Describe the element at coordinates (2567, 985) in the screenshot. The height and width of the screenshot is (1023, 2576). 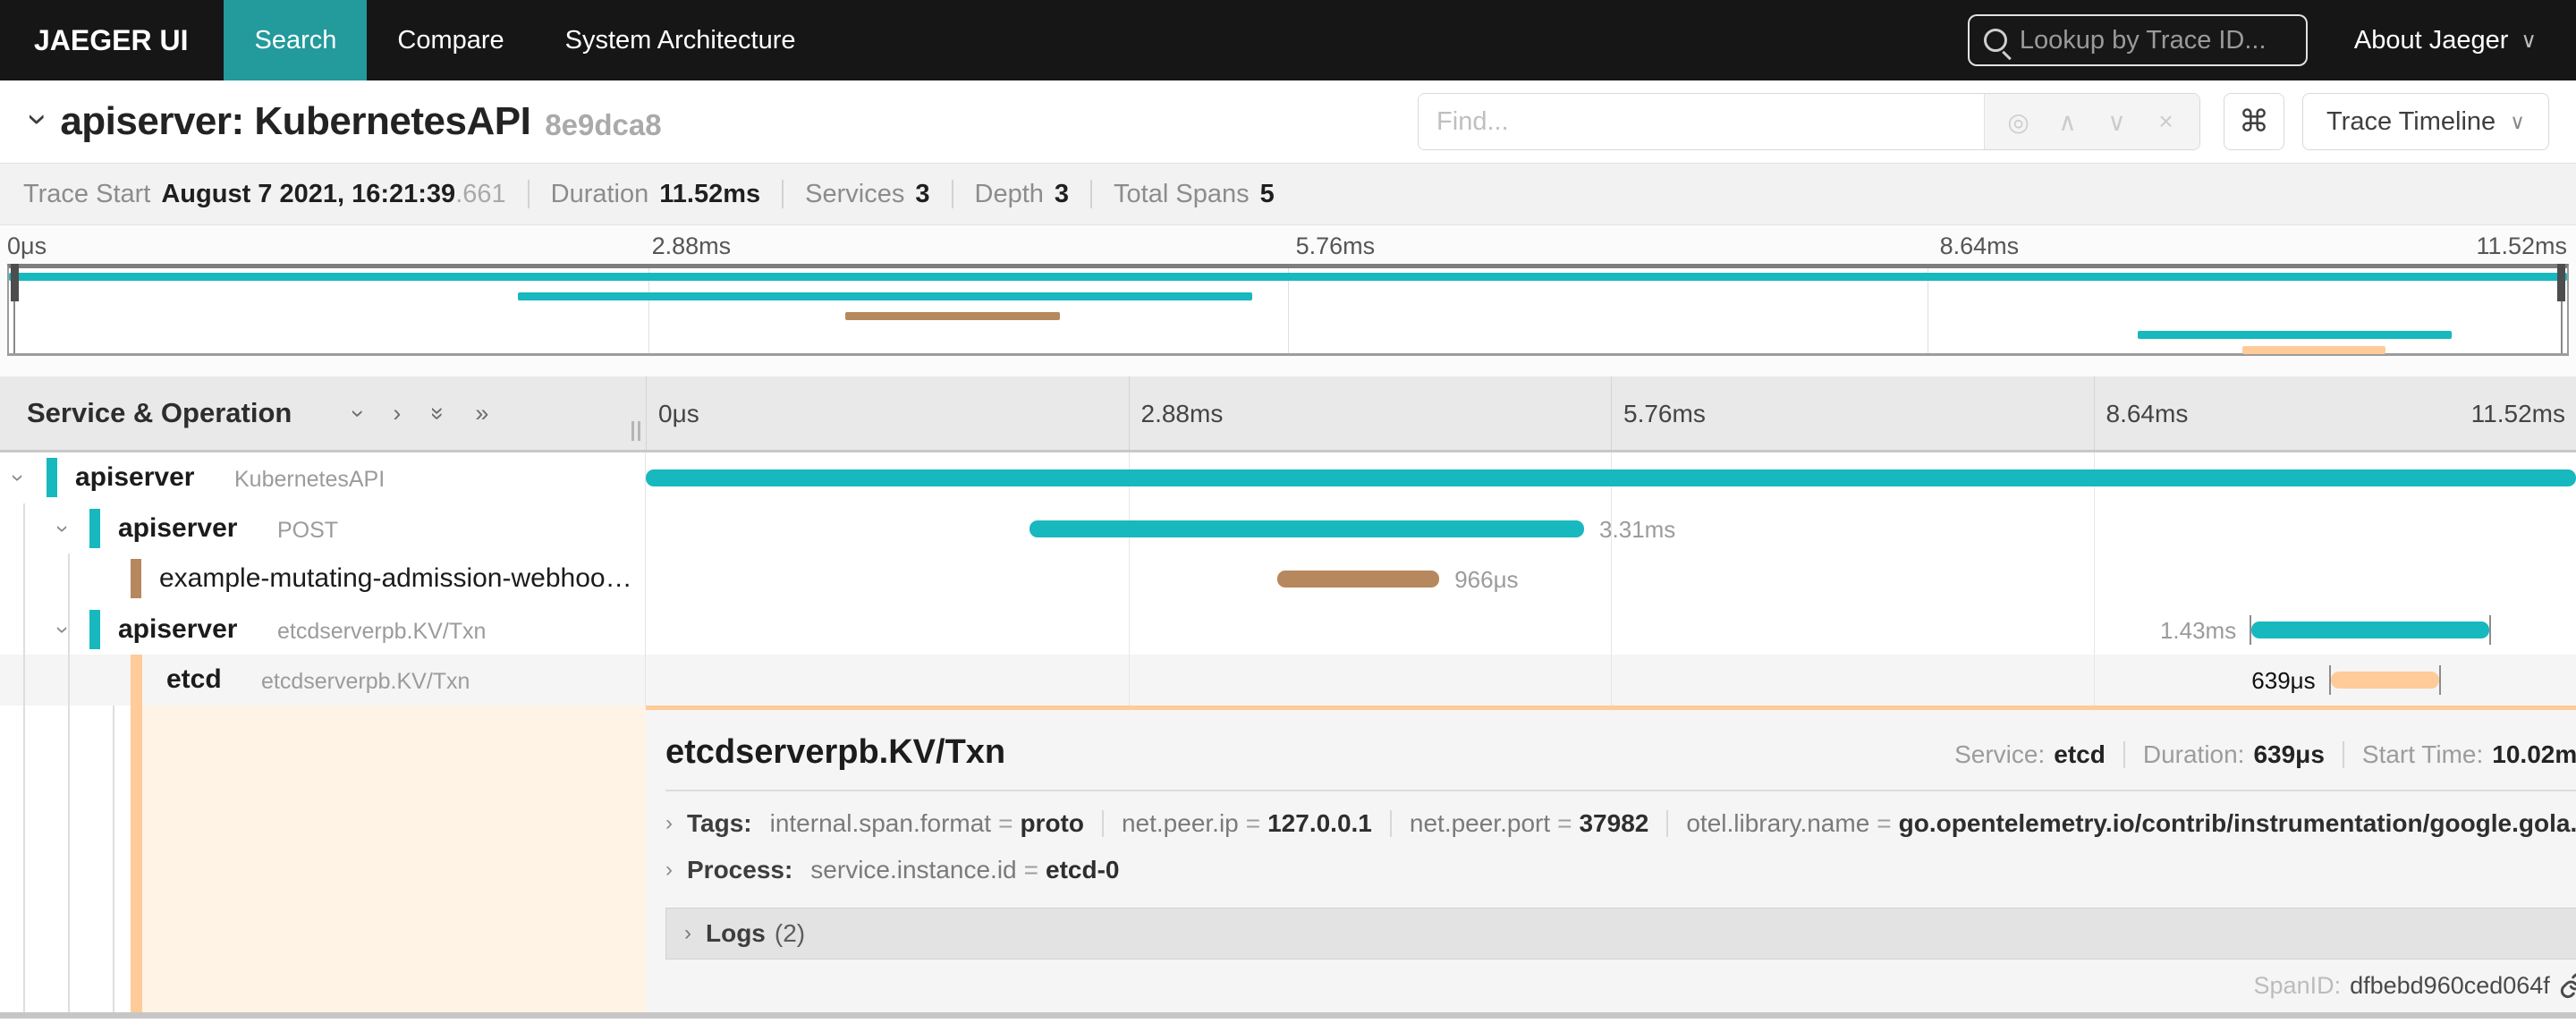
I see `copy-link-icon` at that location.